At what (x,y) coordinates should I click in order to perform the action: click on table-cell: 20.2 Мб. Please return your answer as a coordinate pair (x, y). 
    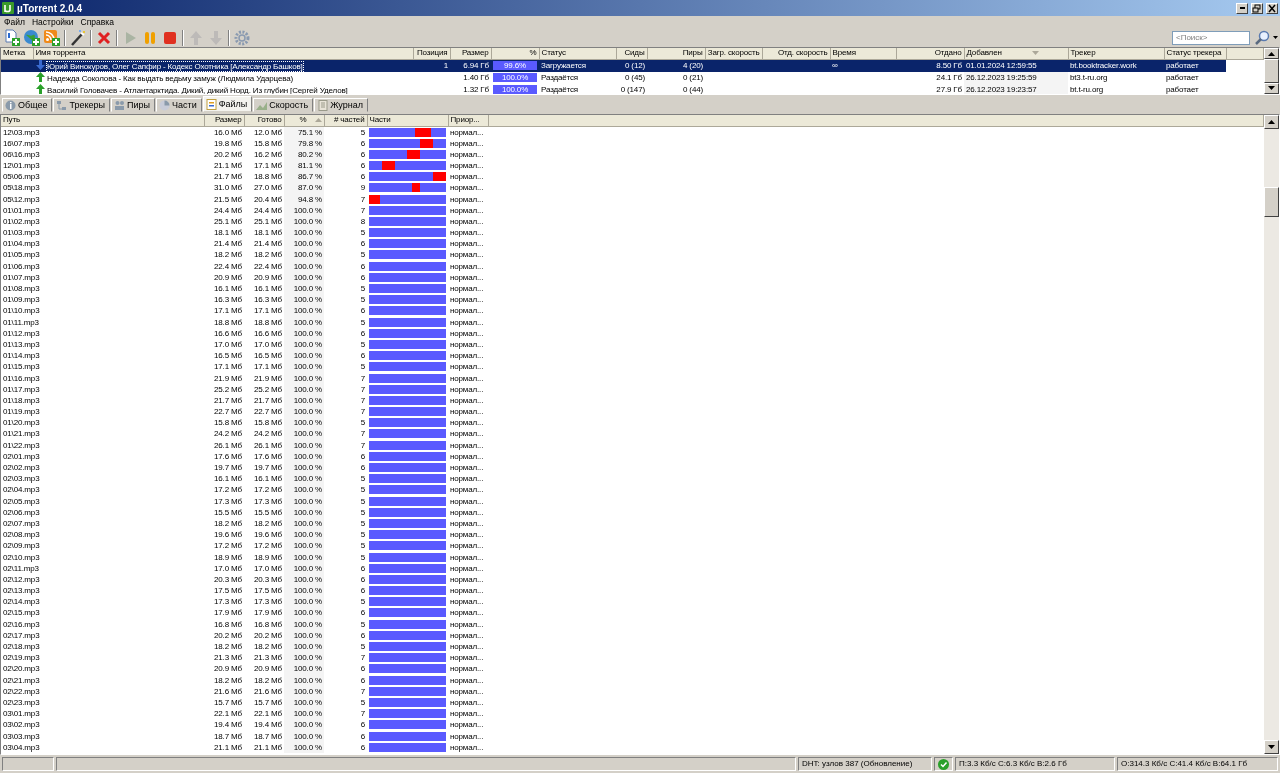
    Looking at the image, I should click on (228, 154).